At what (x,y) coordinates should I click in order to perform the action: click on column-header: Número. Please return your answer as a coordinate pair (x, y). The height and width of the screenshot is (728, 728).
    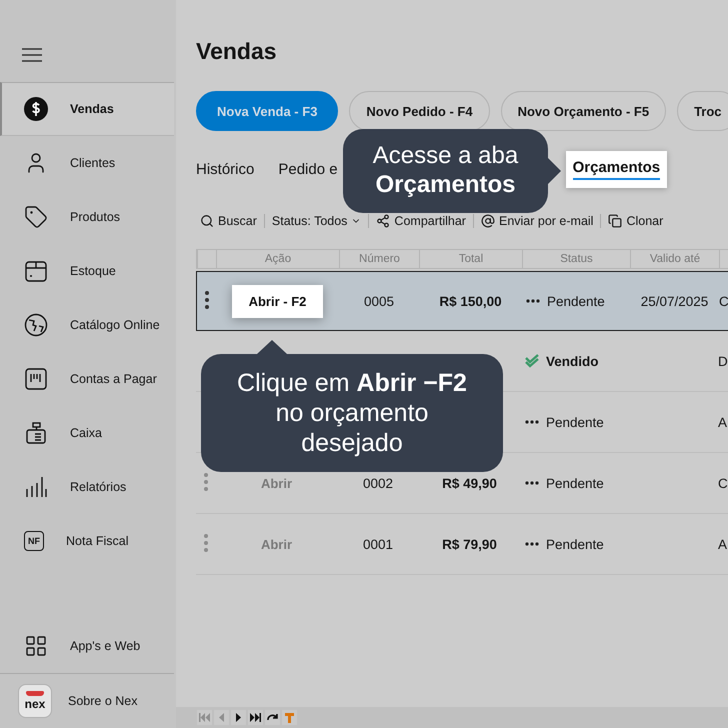
    Looking at the image, I should click on (379, 259).